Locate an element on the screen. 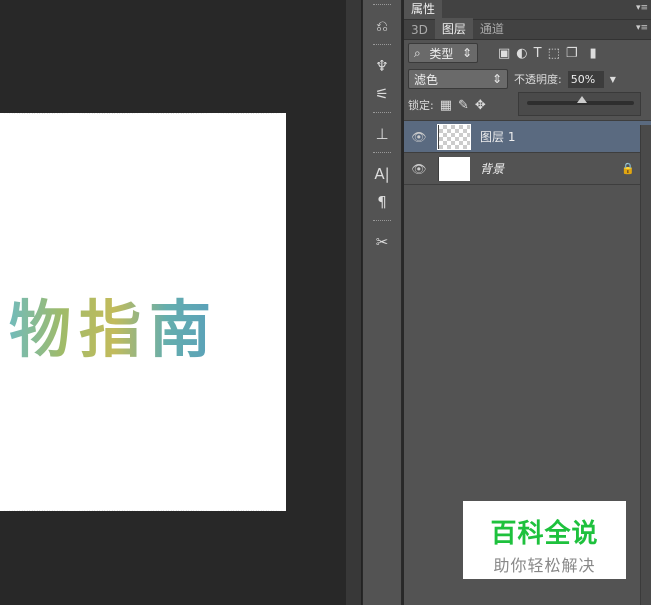  panel-gutter is located at coordinates (354, 302).